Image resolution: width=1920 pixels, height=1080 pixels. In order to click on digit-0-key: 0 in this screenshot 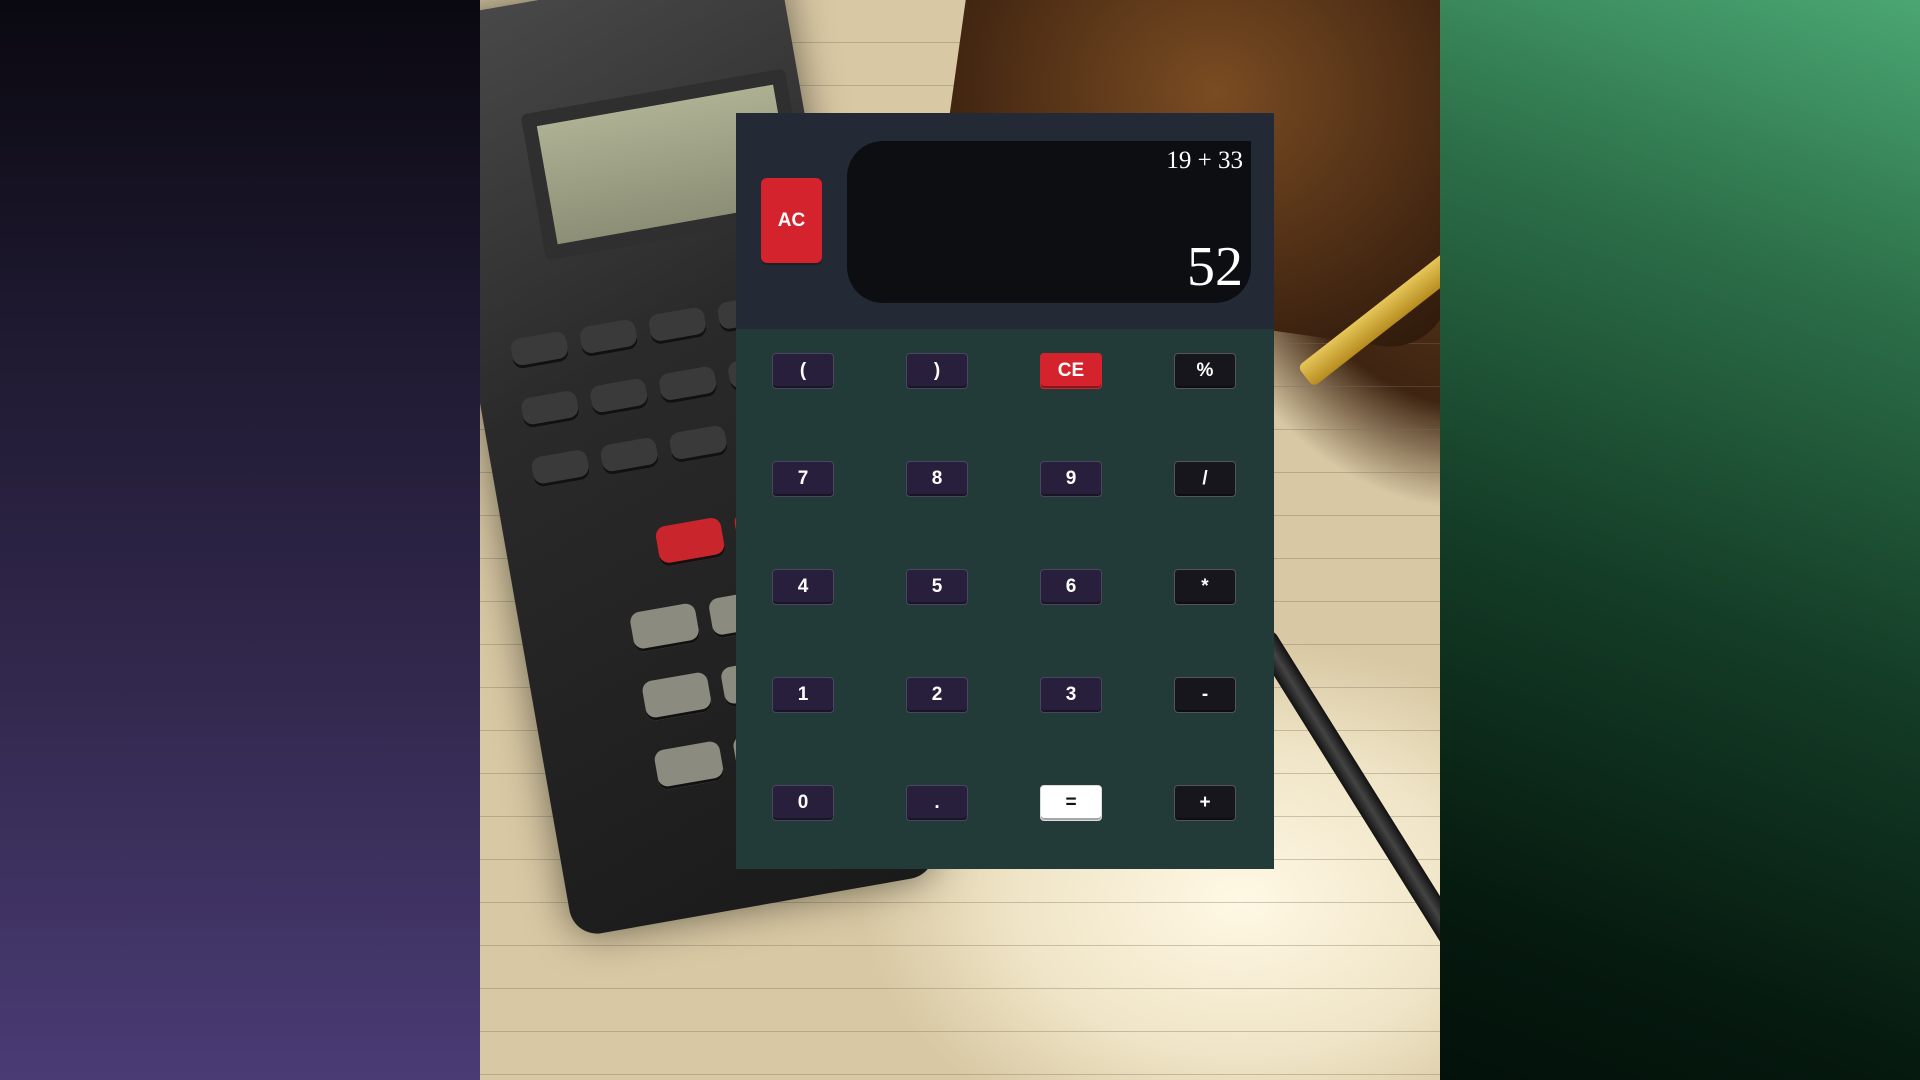, I will do `click(803, 803)`.